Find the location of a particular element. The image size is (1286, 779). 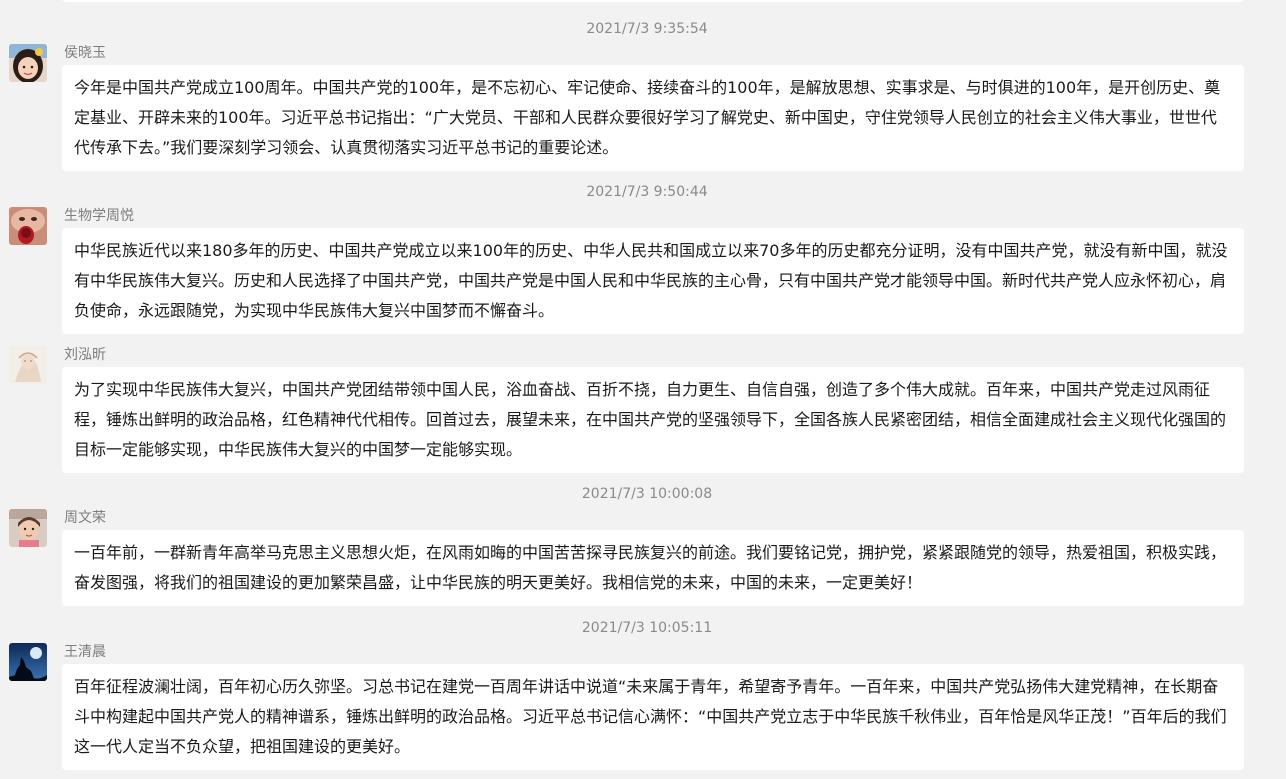

scrollbar-track is located at coordinates (1283, 389).